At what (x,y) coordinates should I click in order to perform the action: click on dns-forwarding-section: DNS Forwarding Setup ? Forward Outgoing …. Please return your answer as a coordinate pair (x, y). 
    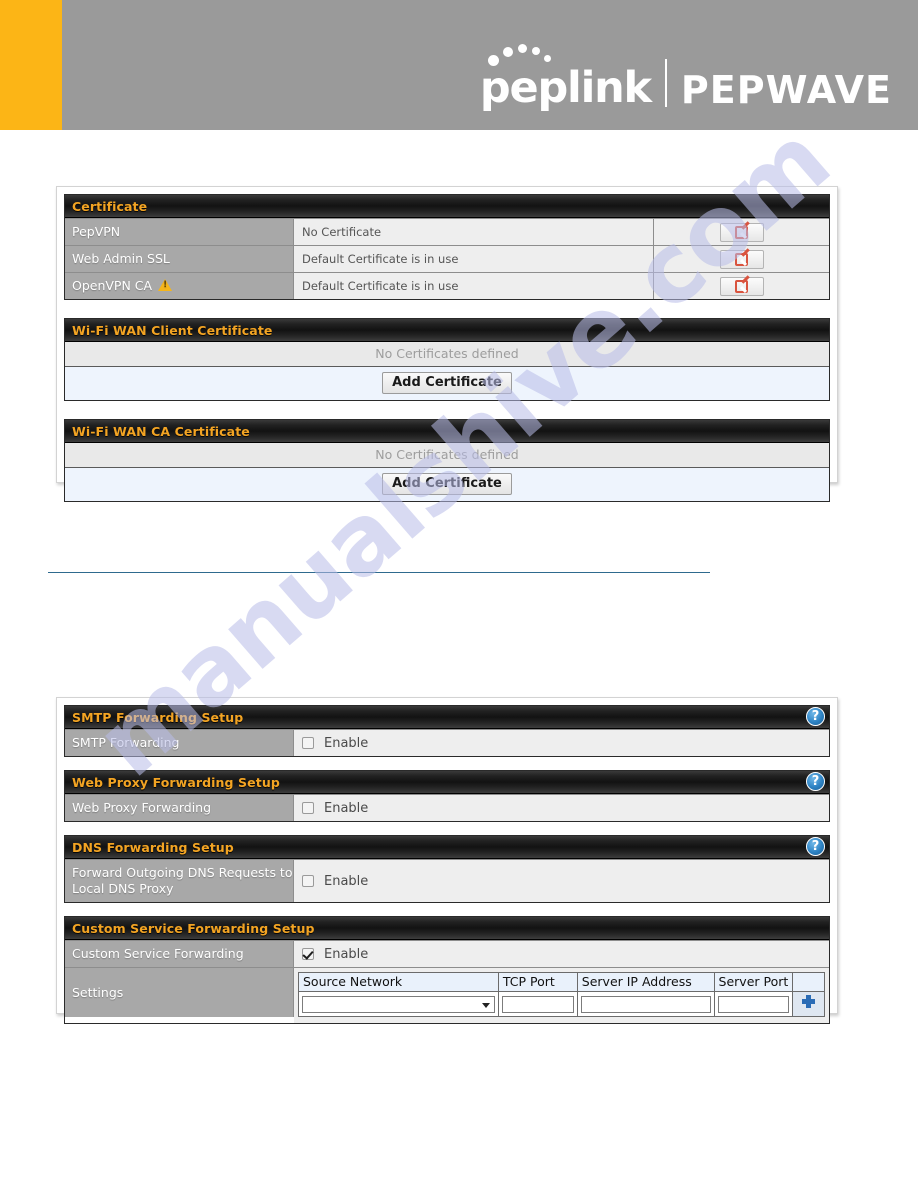
    Looking at the image, I should click on (447, 869).